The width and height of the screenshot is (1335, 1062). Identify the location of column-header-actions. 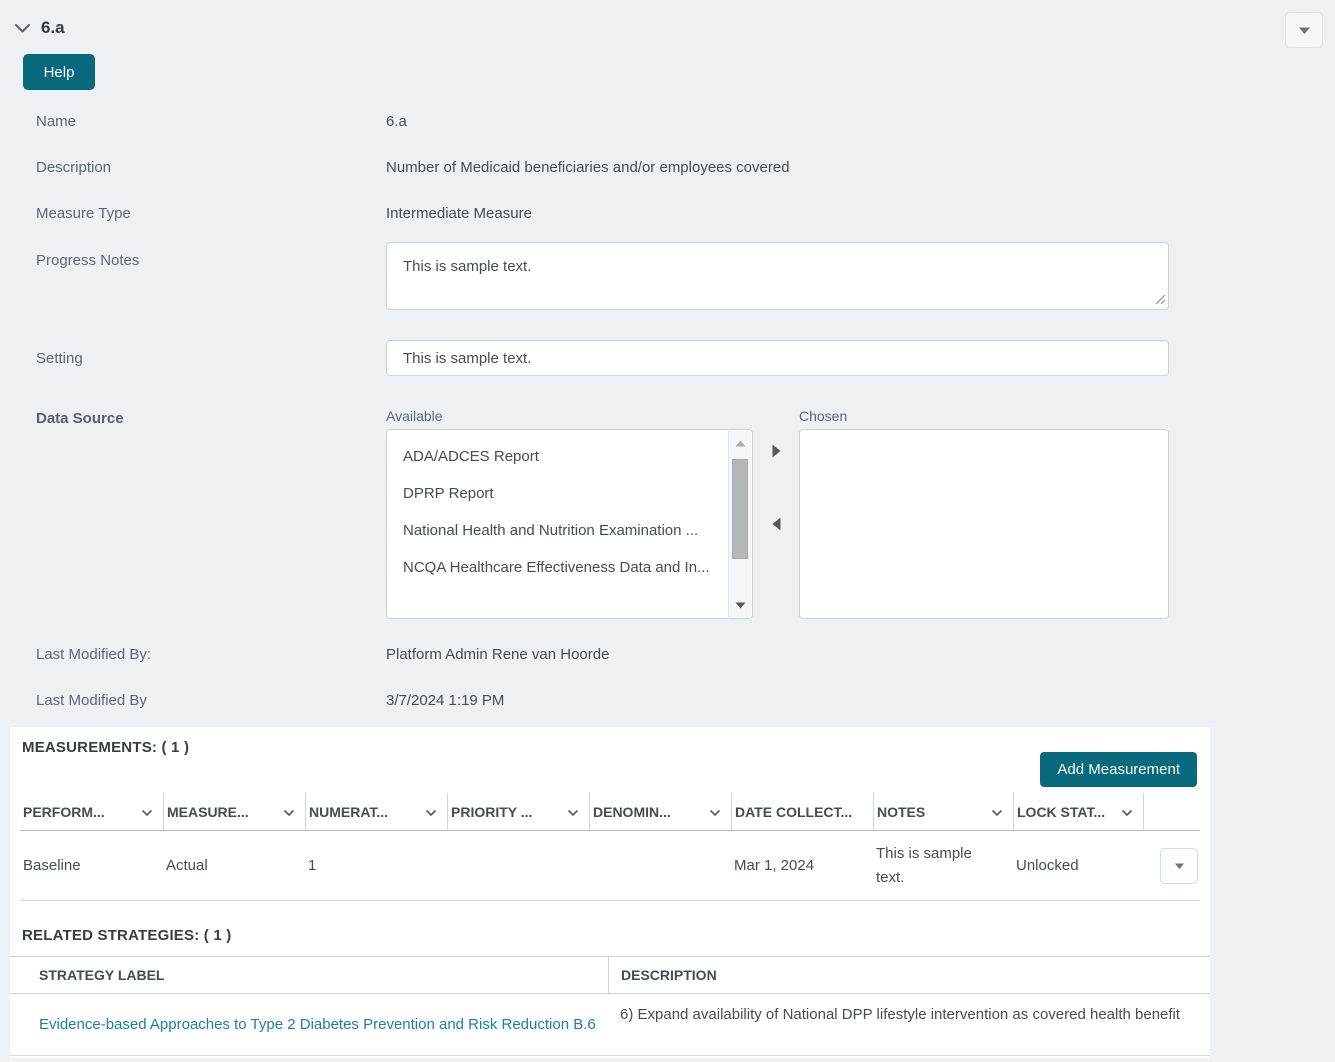
(1171, 811).